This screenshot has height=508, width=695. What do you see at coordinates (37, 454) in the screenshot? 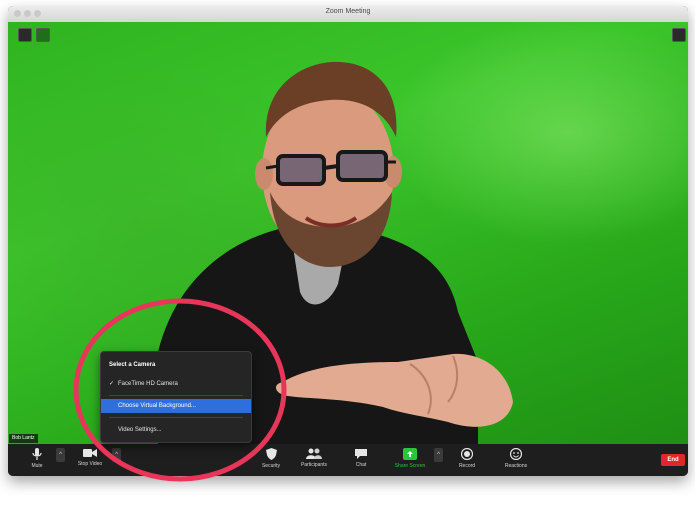
I see `microphone-icon` at bounding box center [37, 454].